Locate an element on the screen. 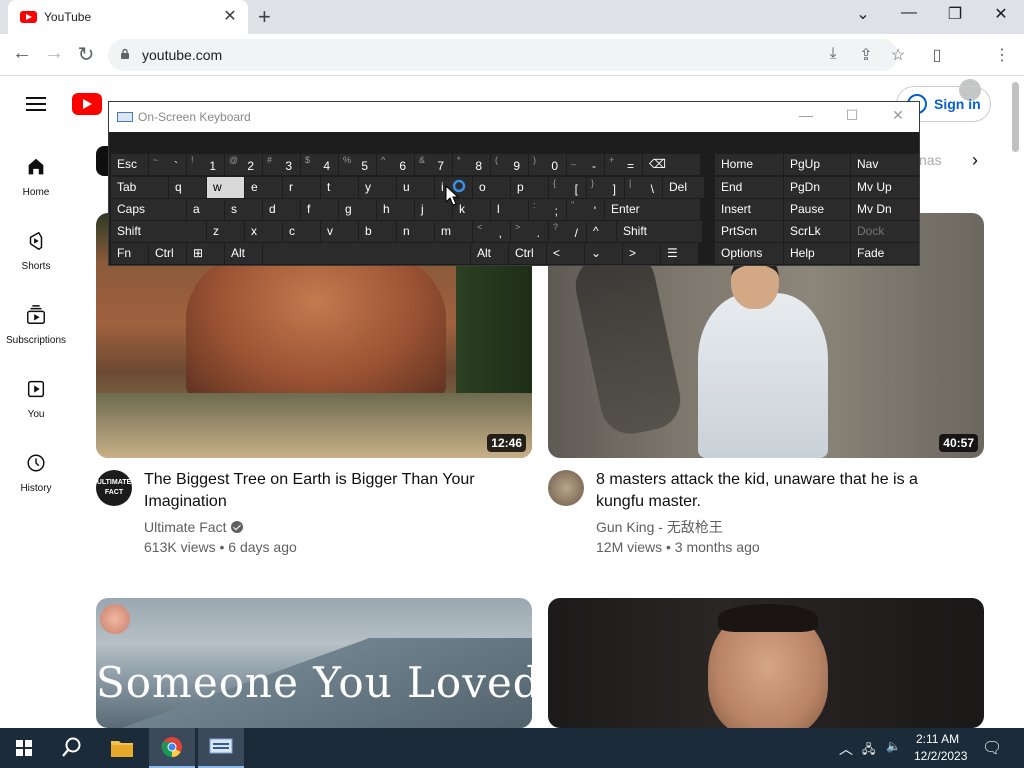  sidebar-item-shorts: Shorts is located at coordinates (36, 250).